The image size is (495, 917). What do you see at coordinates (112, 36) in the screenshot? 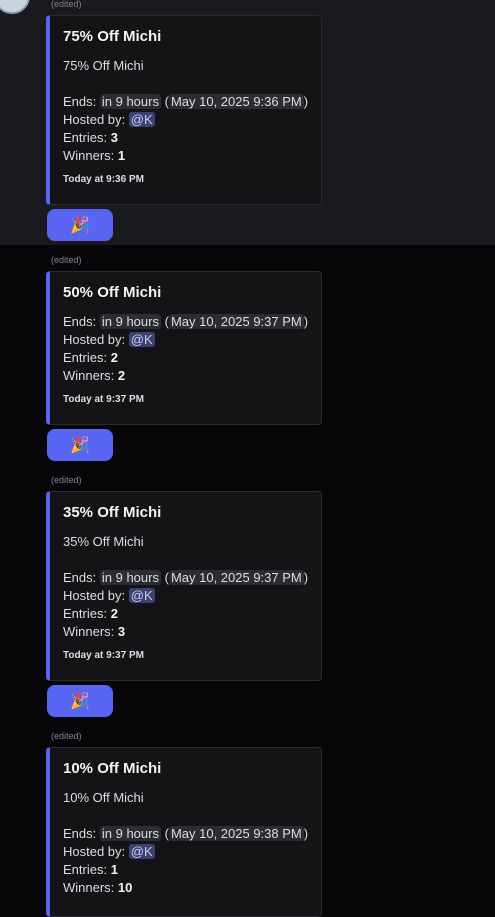
I see `embed-title: 75% Off Michi` at bounding box center [112, 36].